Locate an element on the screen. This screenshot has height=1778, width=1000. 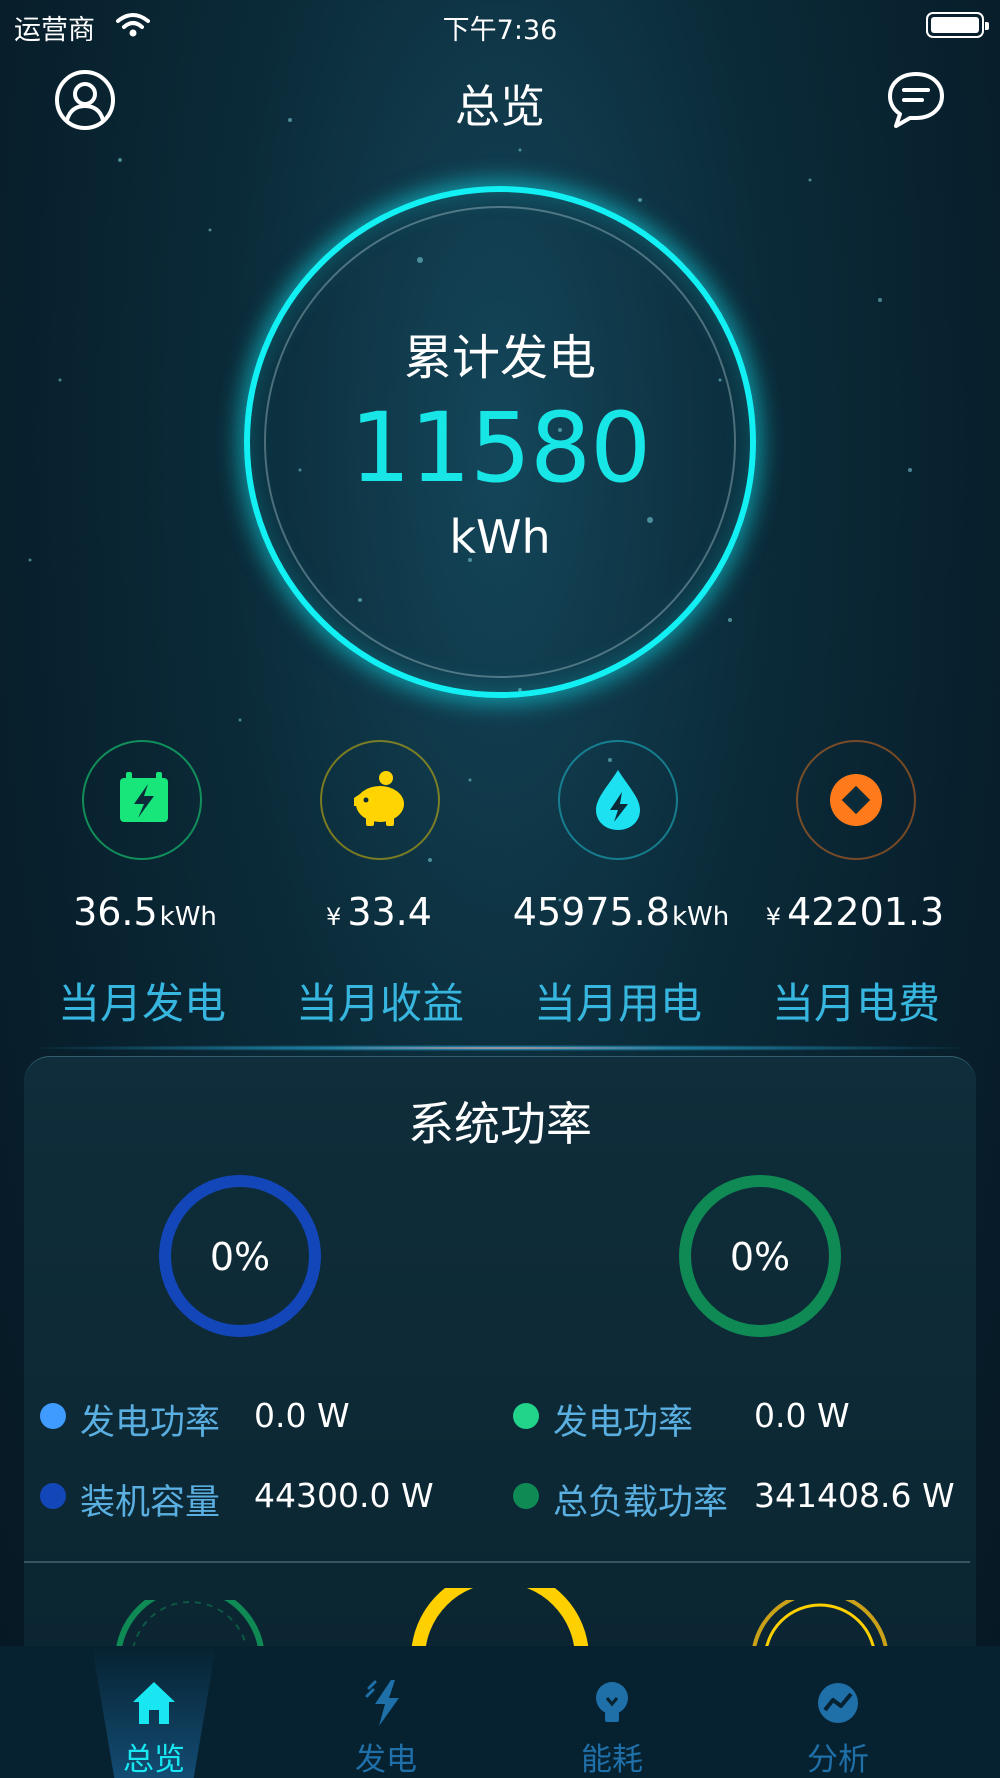
tab-label: 分析 is located at coordinates (838, 1760).